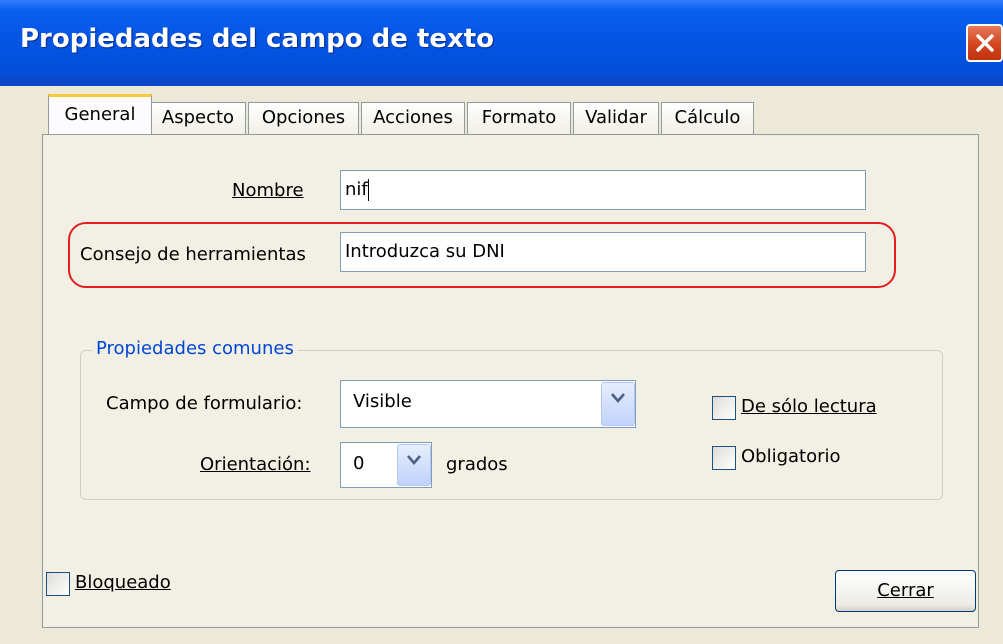 This screenshot has height=644, width=1003. Describe the element at coordinates (257, 39) in the screenshot. I see `window-title: Propiedades del campo de texto` at that location.